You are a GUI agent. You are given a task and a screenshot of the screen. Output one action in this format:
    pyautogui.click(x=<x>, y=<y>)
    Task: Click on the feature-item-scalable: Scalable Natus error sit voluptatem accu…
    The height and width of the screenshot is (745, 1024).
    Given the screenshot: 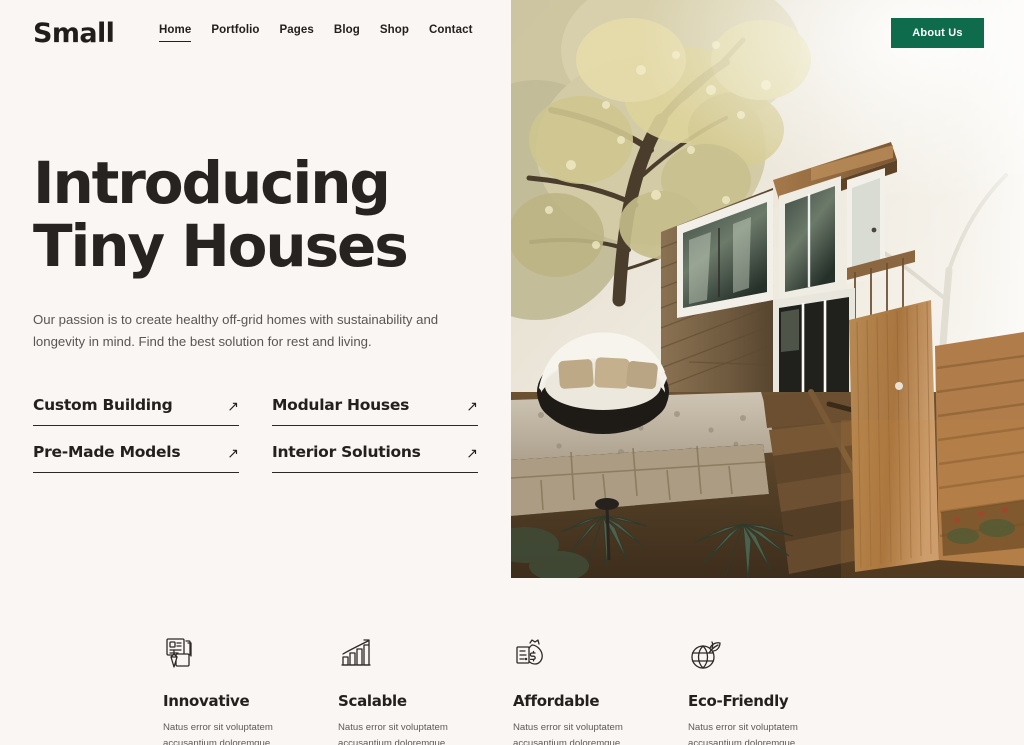 What is the action you would take?
    pyautogui.click(x=425, y=690)
    